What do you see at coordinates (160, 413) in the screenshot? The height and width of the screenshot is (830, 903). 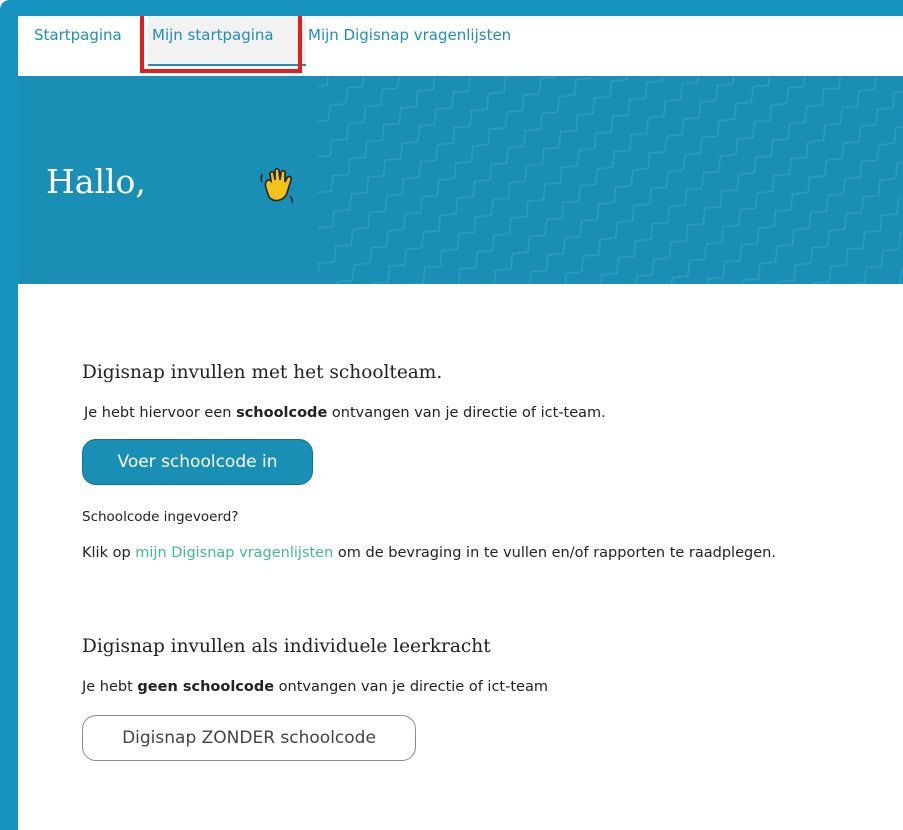 I see `school-intro-text: Je hebt hiervoor een` at bounding box center [160, 413].